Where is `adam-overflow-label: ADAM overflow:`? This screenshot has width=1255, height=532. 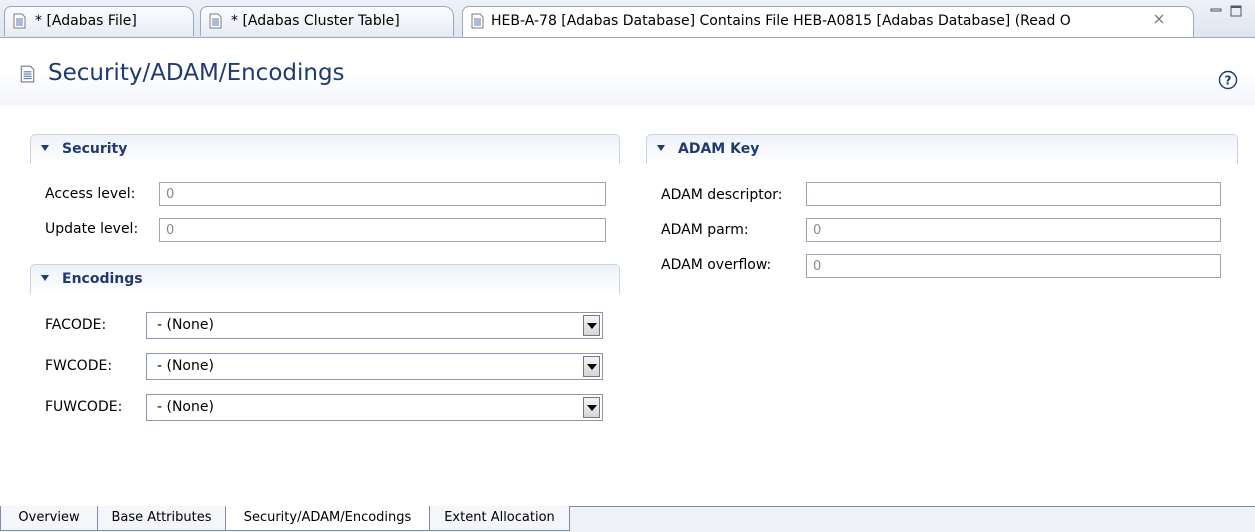
adam-overflow-label: ADAM overflow: is located at coordinates (716, 265).